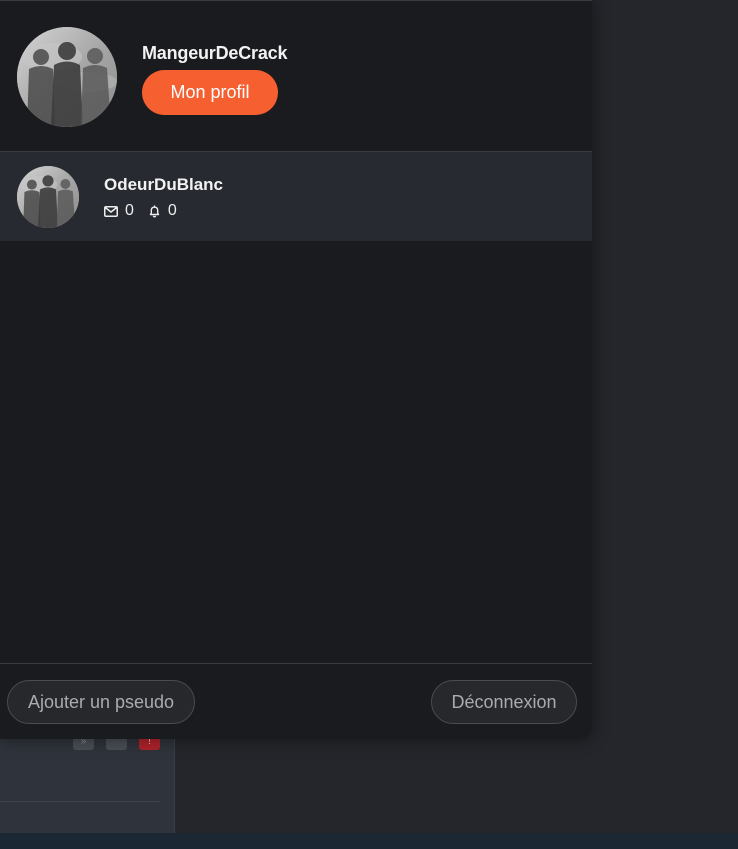  I want to click on notifications-stat: 0, so click(162, 211).